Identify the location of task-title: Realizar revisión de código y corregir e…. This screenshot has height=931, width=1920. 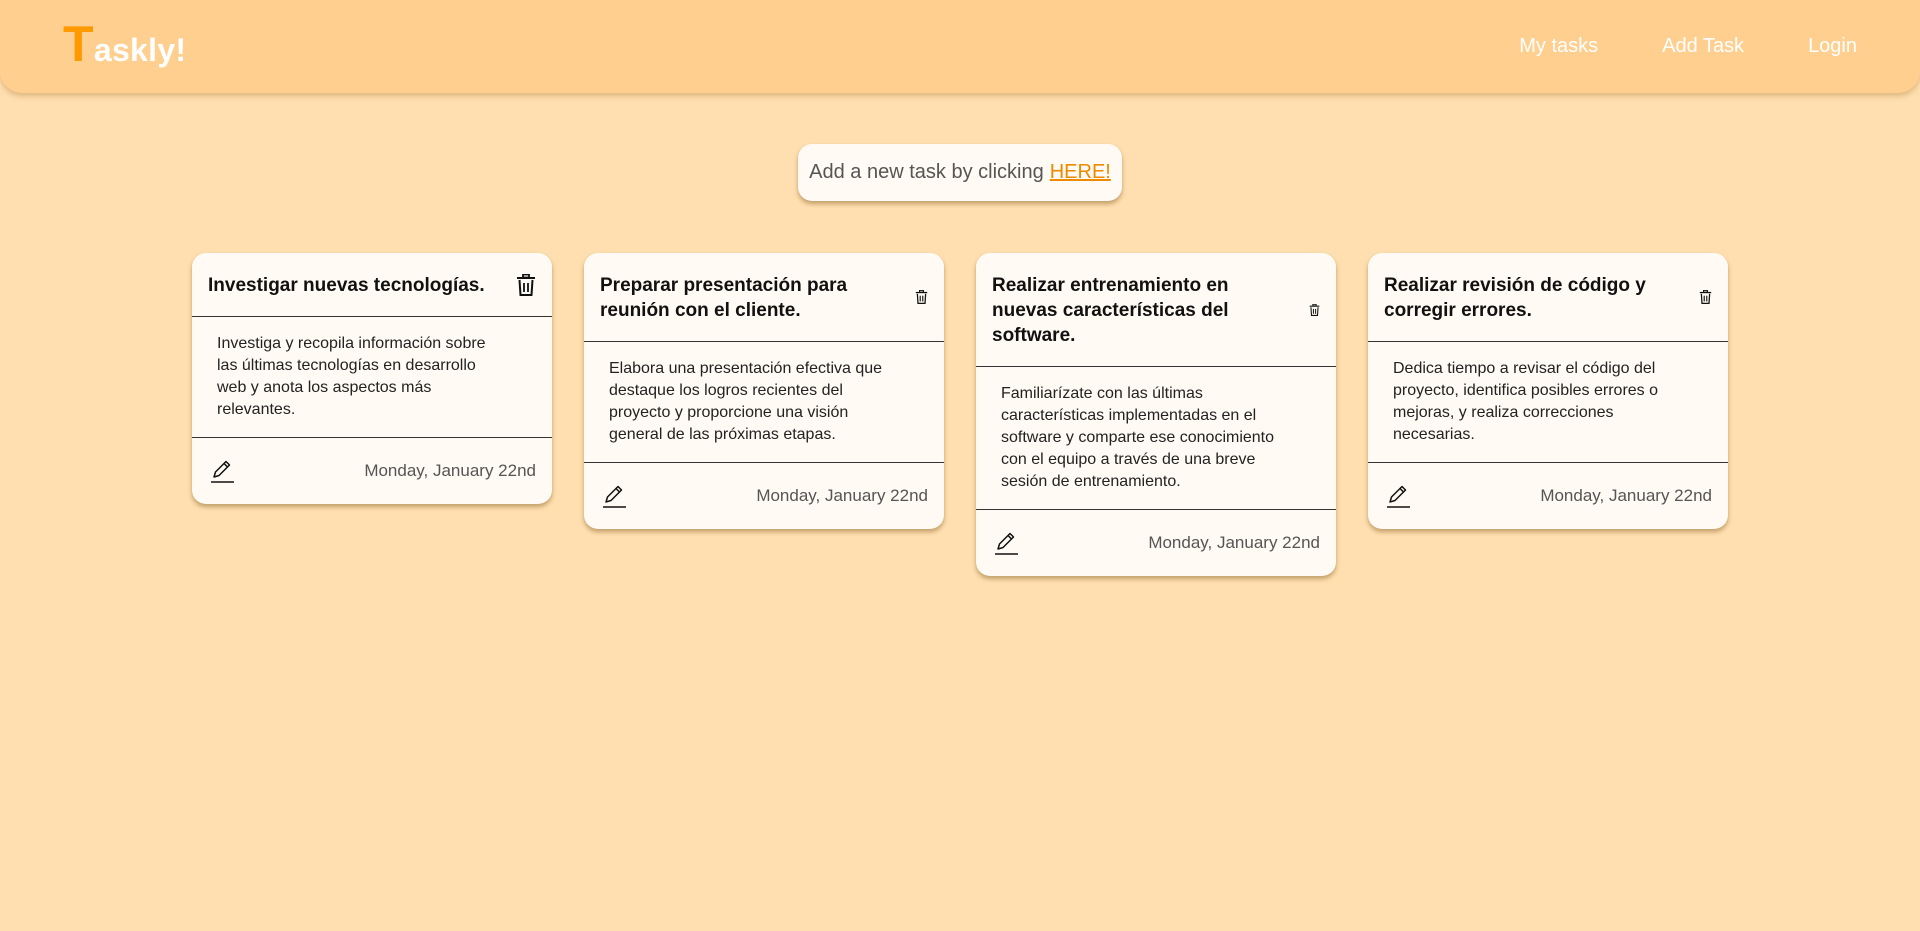
(1515, 298).